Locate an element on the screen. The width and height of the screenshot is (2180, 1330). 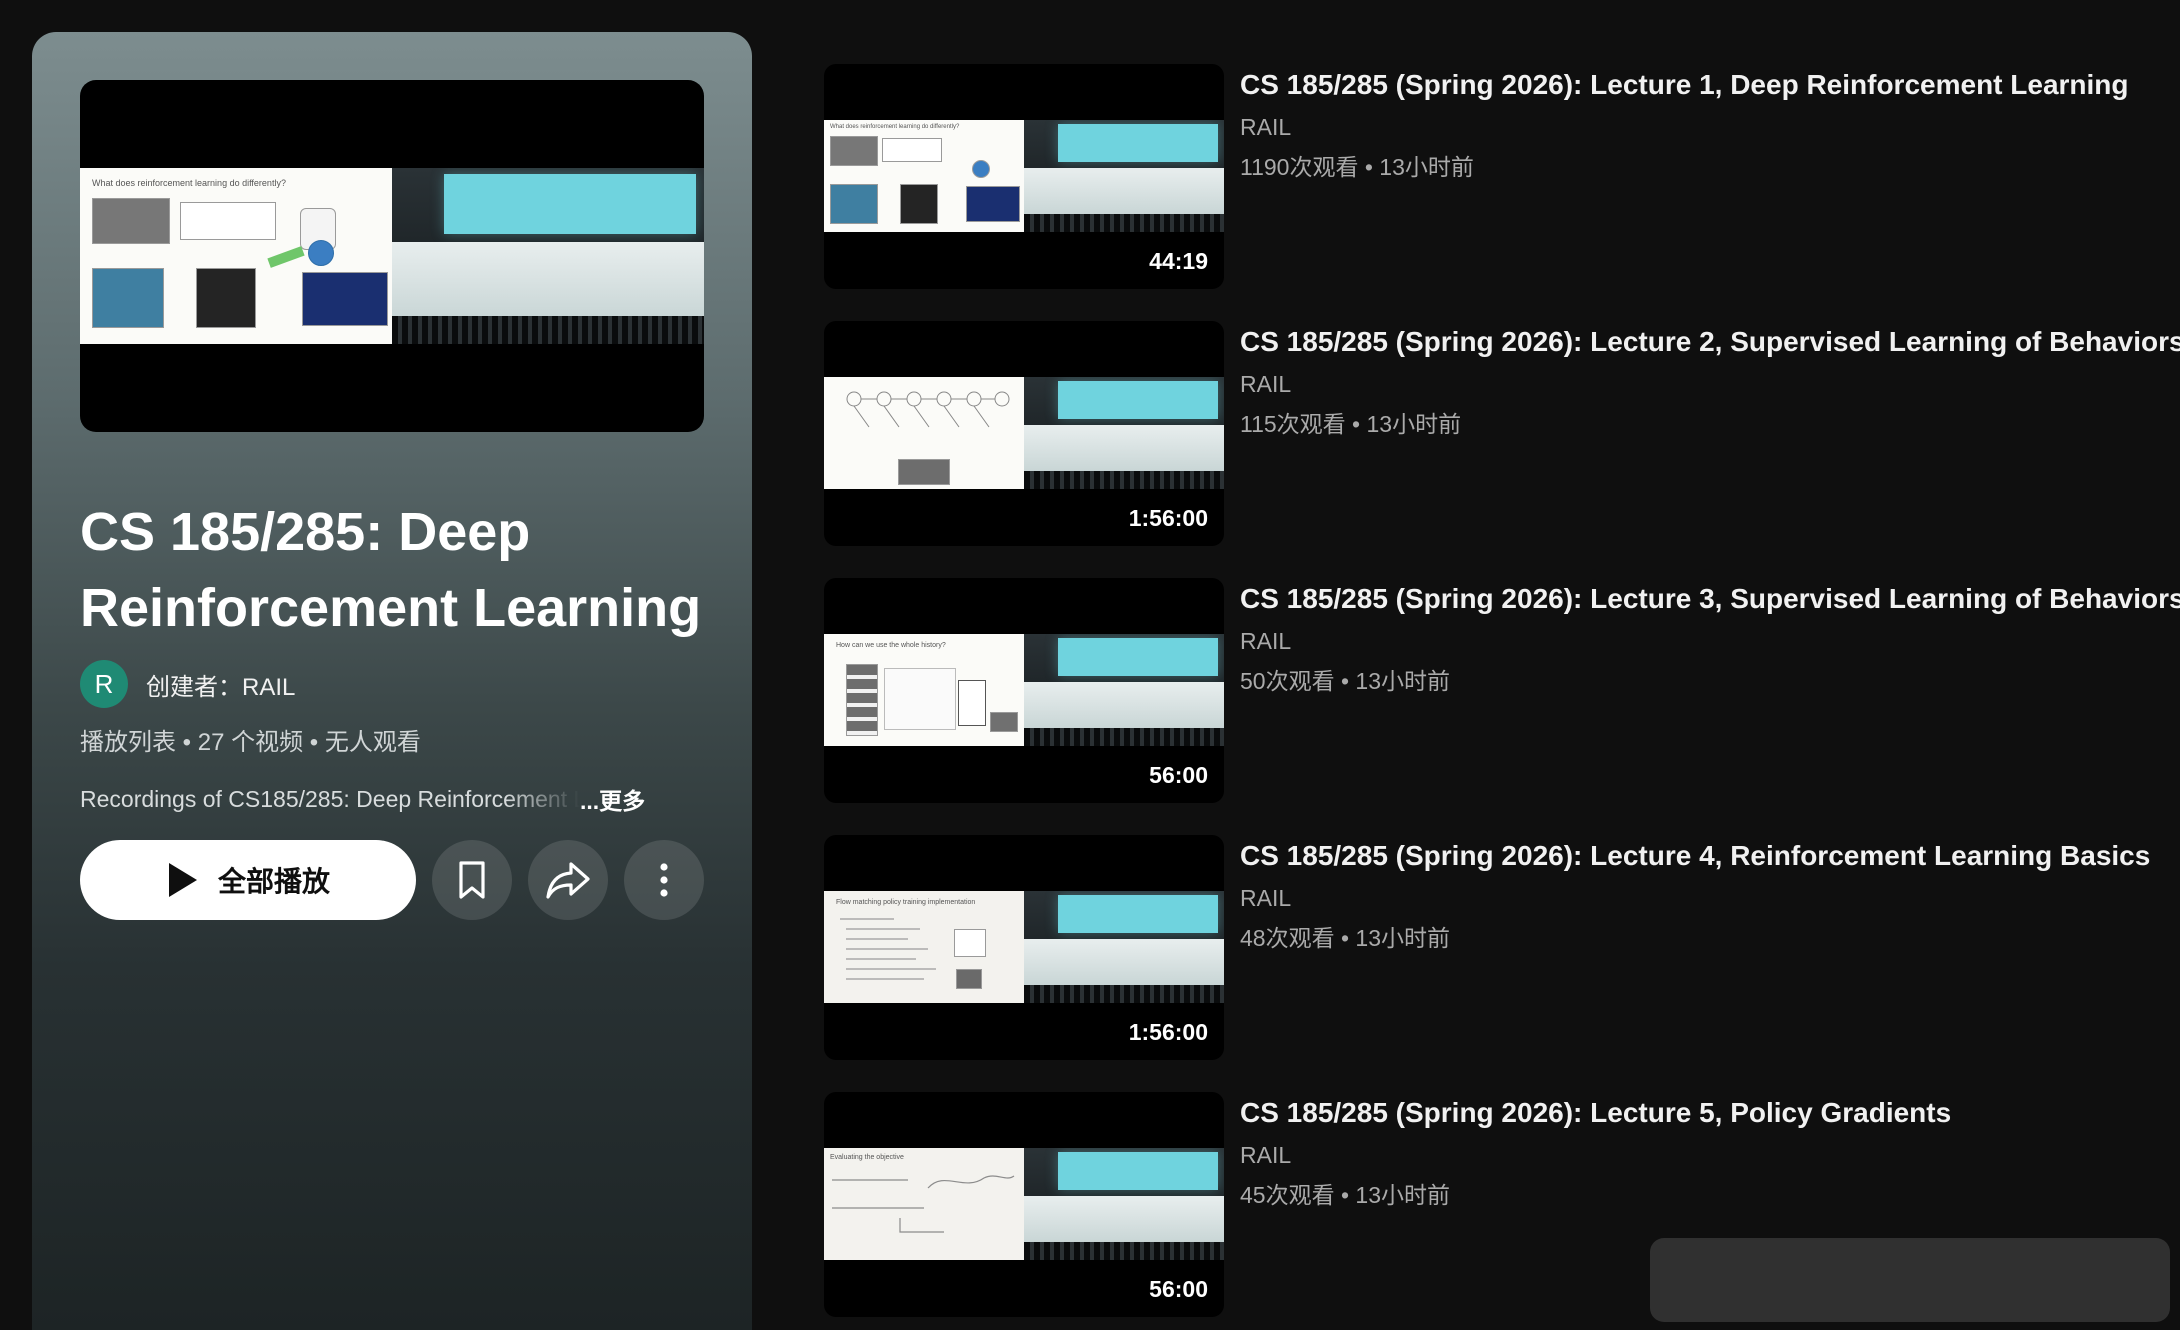
video-thumbnail: Evaluating the objective 56:00 is located at coordinates (1024, 1204).